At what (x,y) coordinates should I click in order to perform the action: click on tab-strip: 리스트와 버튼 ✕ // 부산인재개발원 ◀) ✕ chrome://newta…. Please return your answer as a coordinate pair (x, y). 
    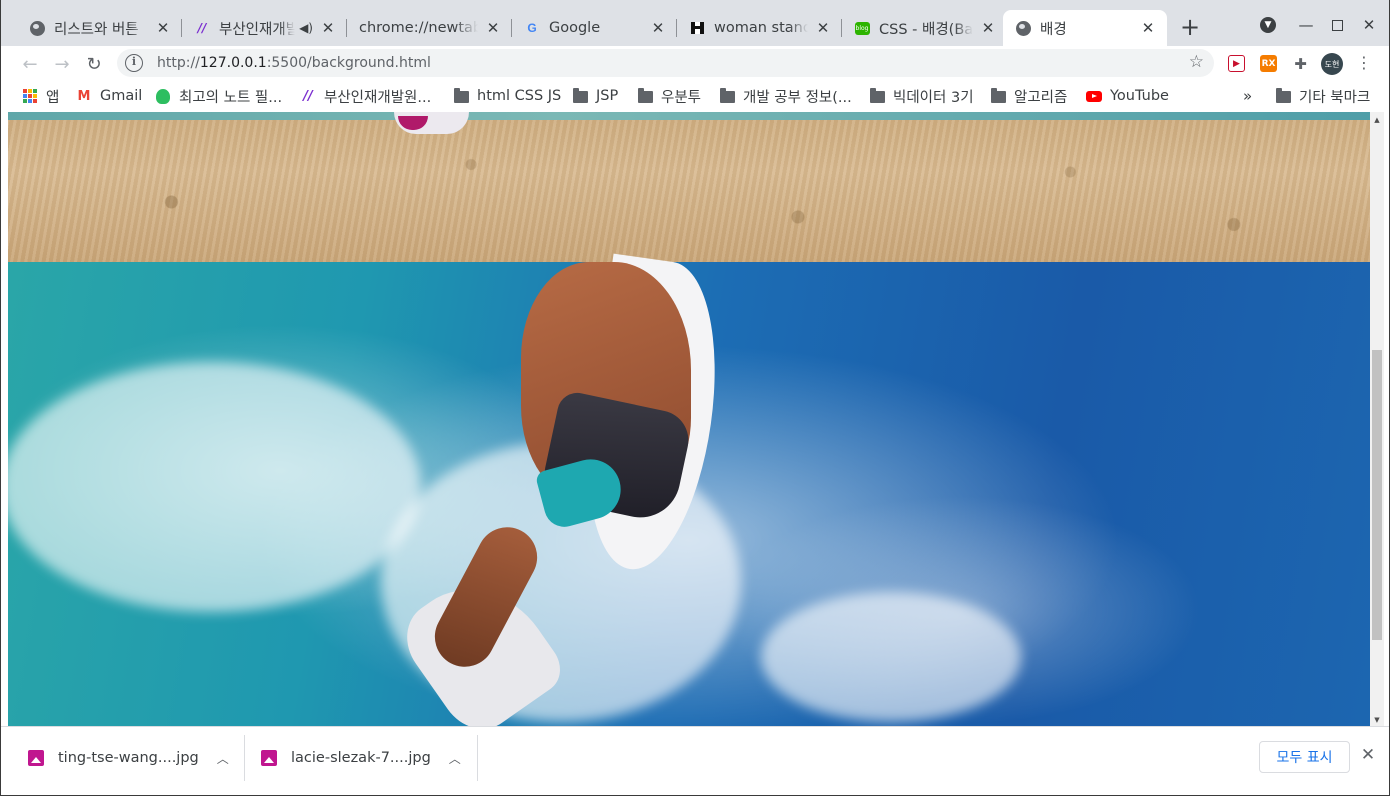
    Looking at the image, I should click on (695, 23).